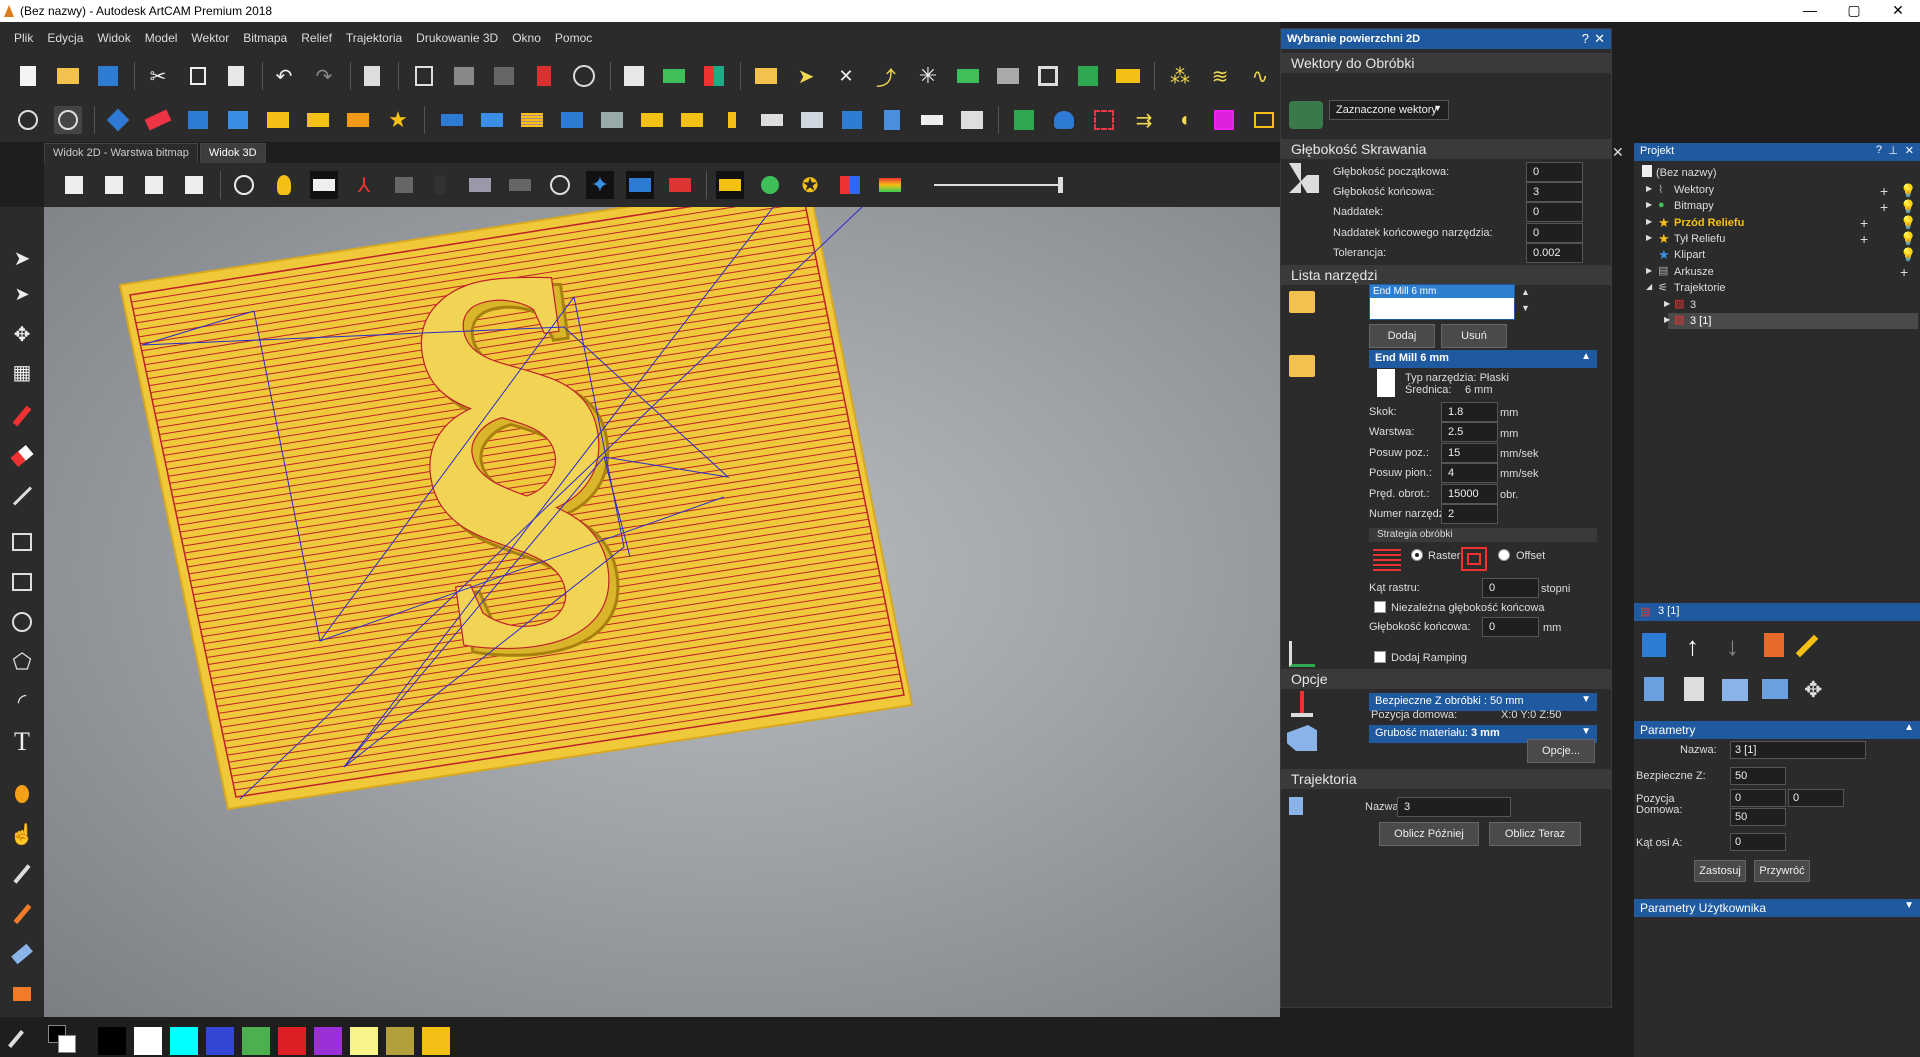  Describe the element at coordinates (158, 120) in the screenshot. I see `eraser-red-icon` at that location.